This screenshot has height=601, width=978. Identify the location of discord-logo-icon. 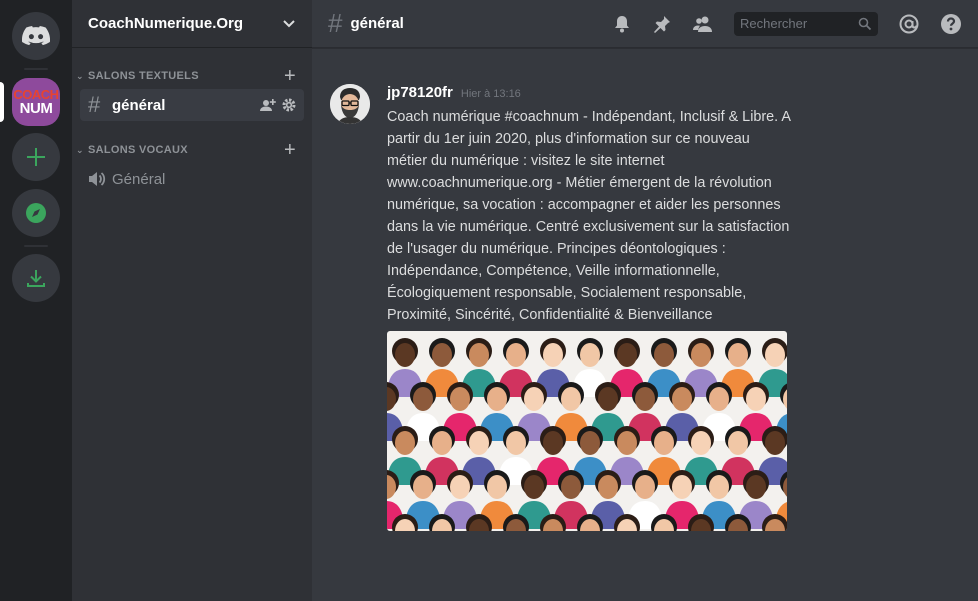
(36, 36).